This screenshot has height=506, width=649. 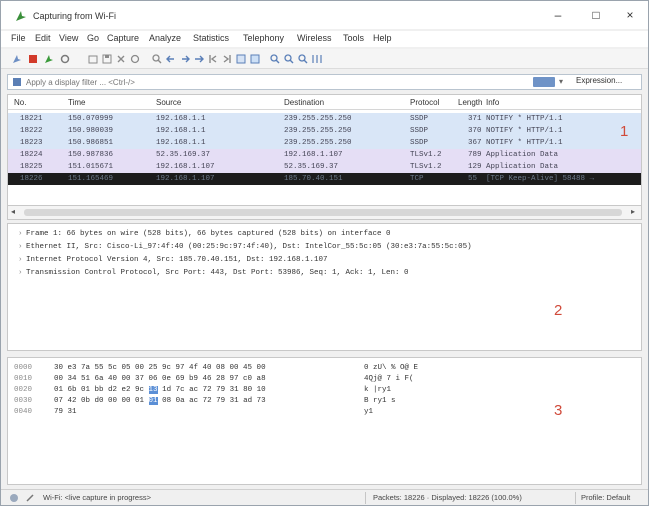 What do you see at coordinates (289, 59) in the screenshot?
I see `zoom-out-icon` at bounding box center [289, 59].